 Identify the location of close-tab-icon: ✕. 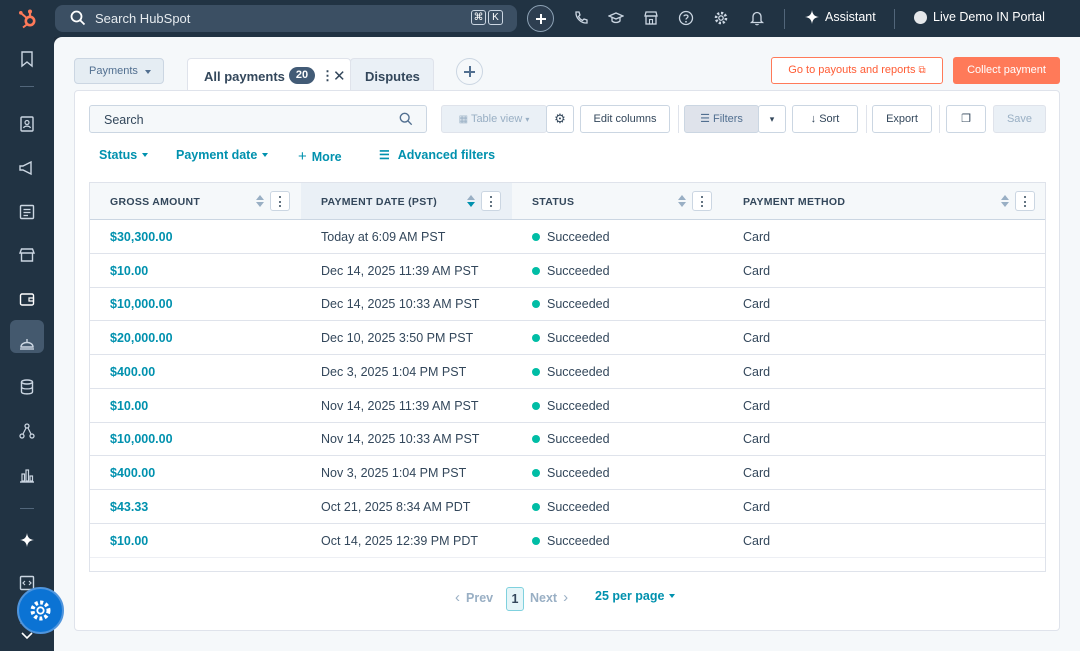
(339, 76).